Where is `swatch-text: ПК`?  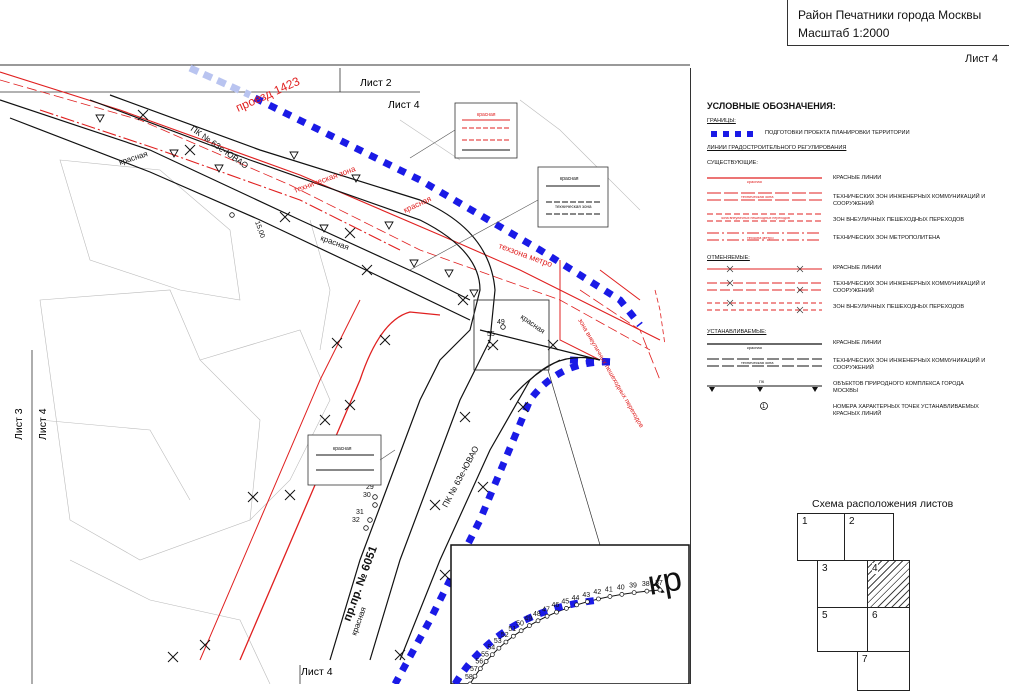
swatch-text: ПК is located at coordinates (762, 381).